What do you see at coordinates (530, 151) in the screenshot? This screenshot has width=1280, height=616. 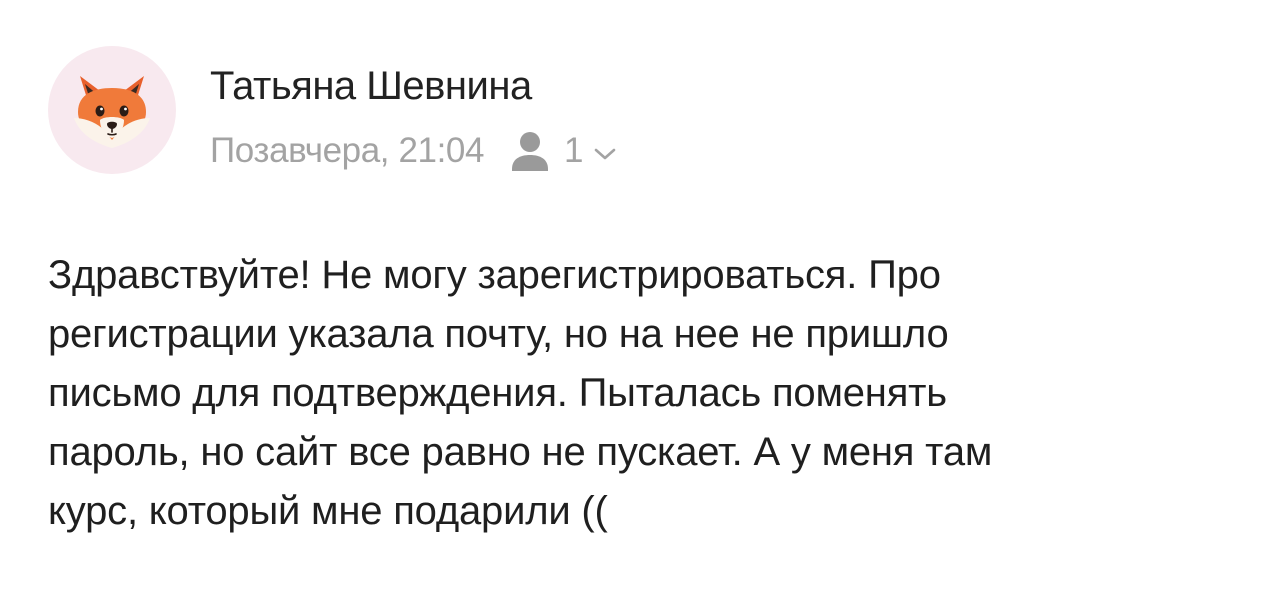 I see `person-icon` at bounding box center [530, 151].